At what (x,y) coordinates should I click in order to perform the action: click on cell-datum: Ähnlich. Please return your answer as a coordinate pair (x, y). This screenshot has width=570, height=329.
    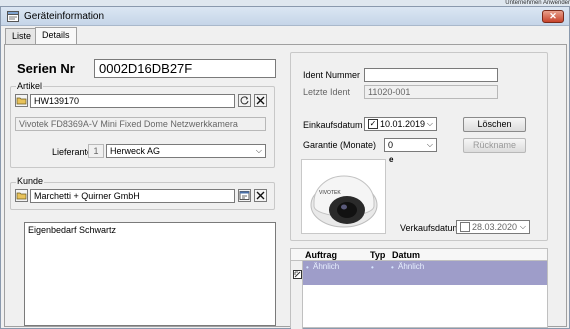
    Looking at the image, I should click on (411, 266).